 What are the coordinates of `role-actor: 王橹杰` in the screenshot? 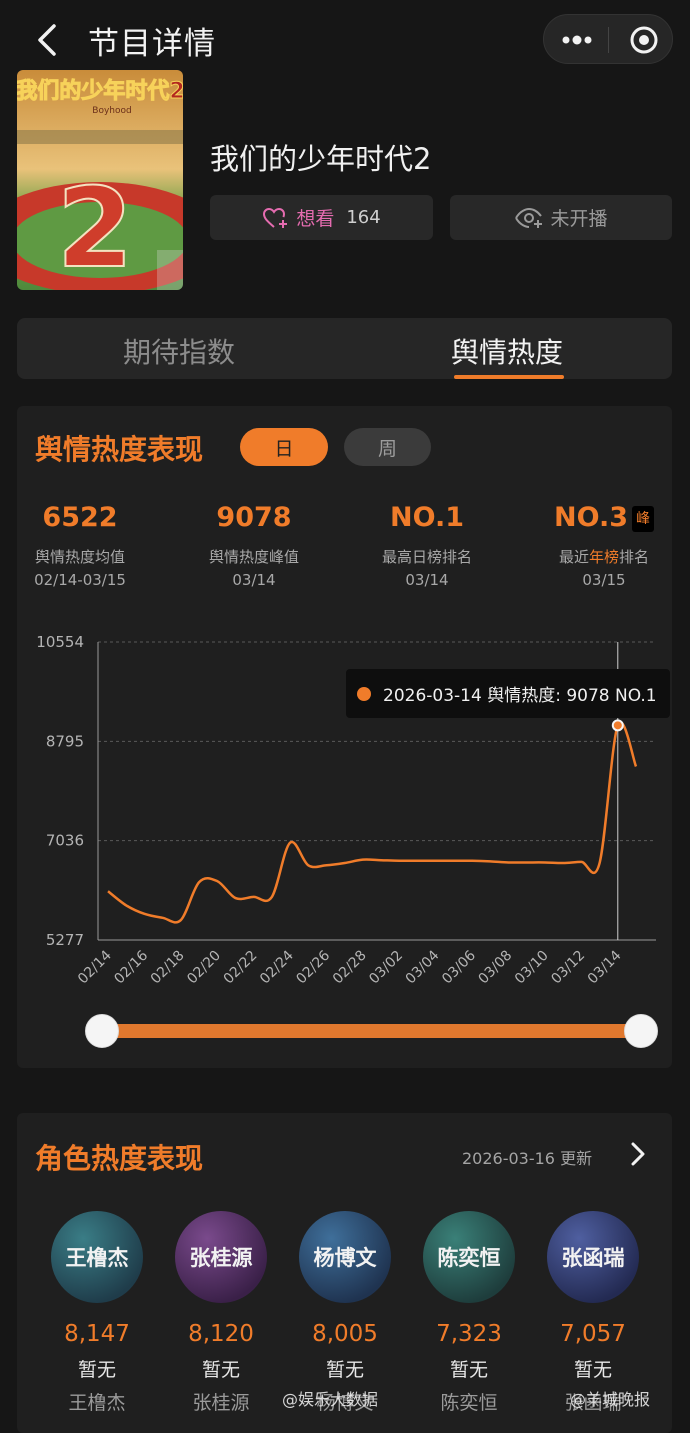 It's located at (97, 1403).